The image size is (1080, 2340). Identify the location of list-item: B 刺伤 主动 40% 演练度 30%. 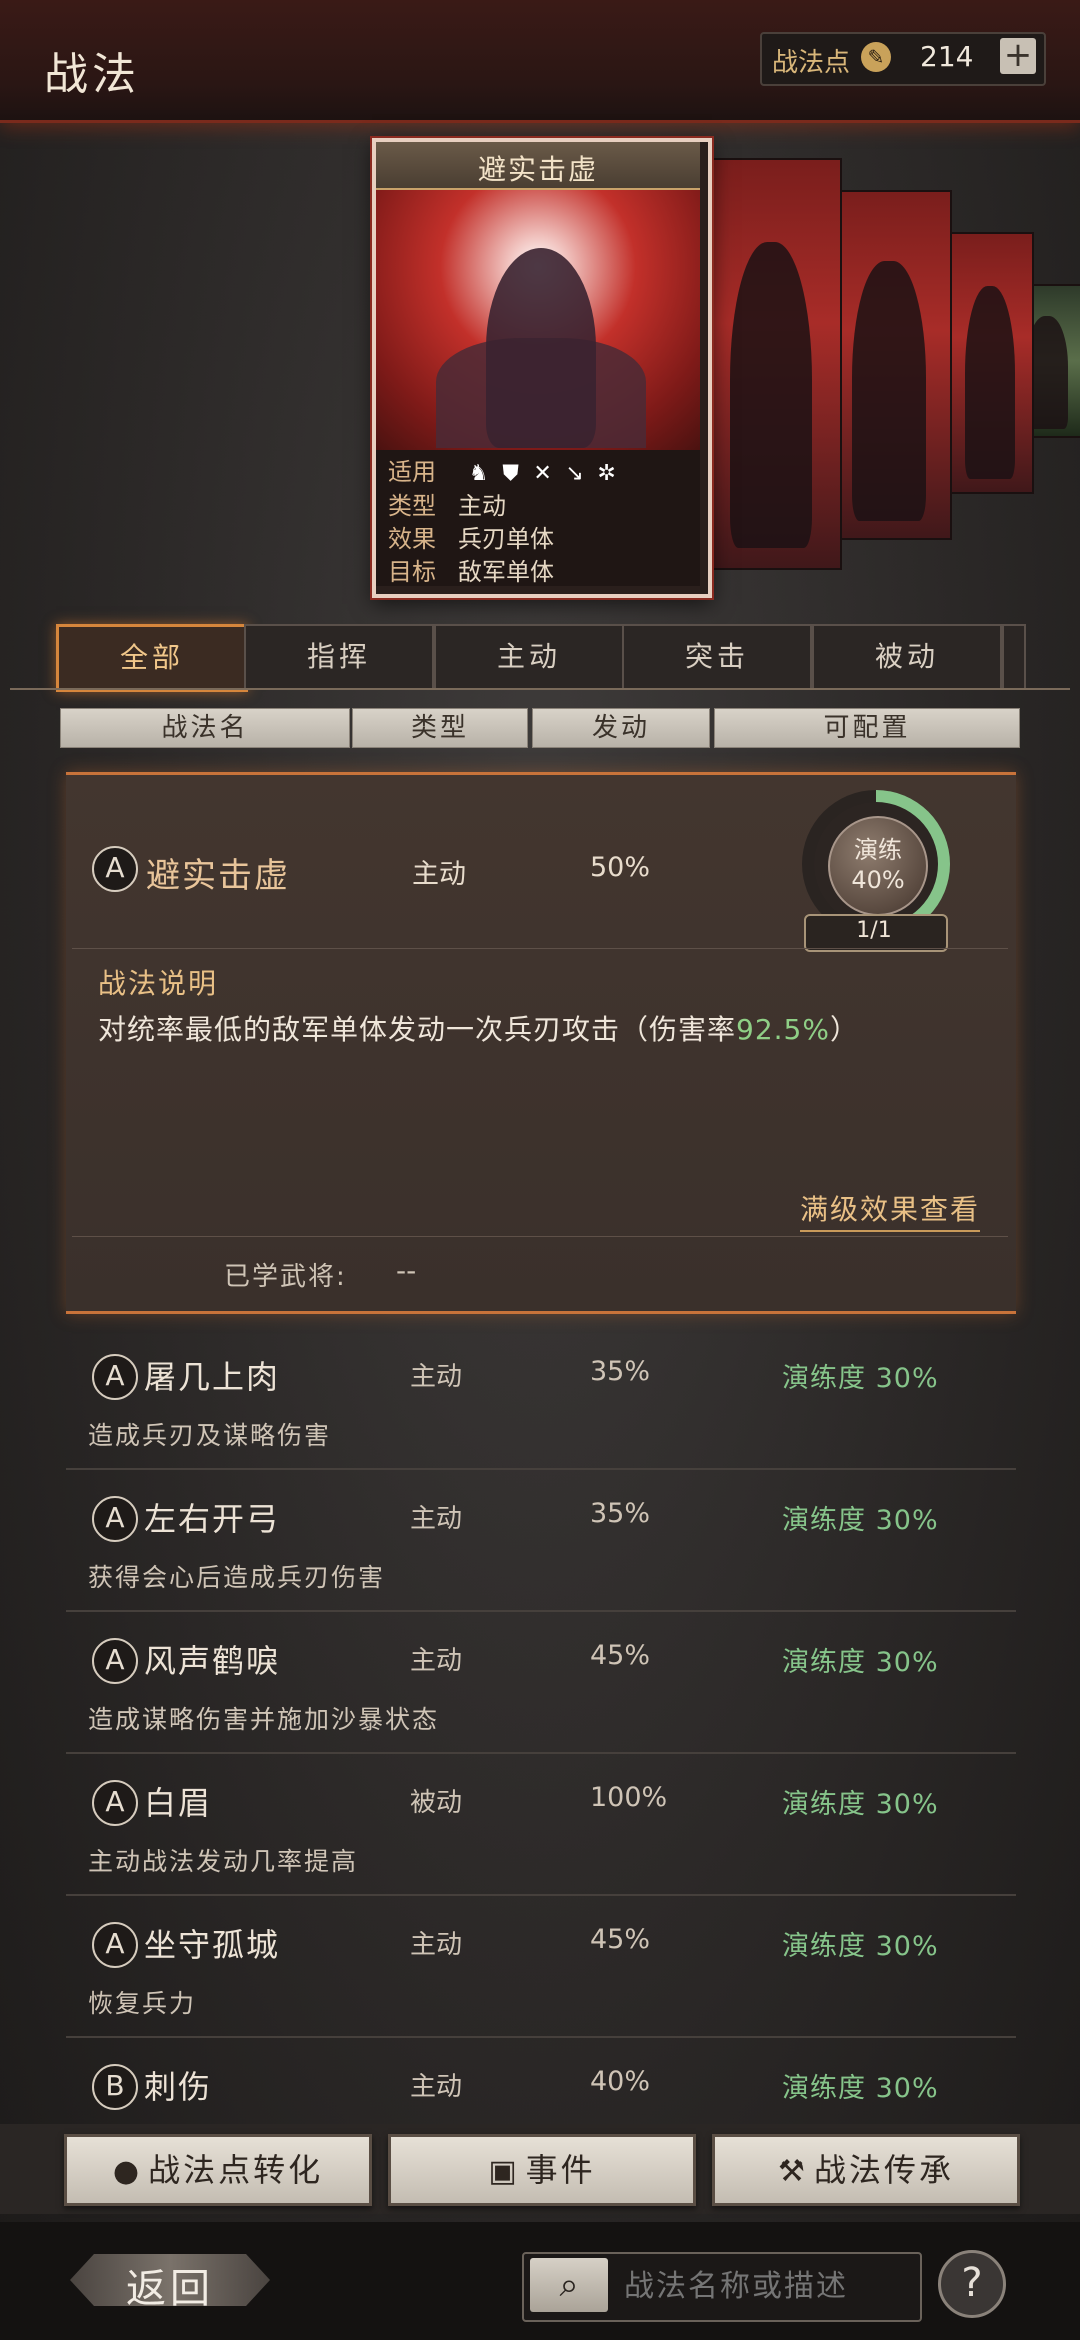
(541, 2081).